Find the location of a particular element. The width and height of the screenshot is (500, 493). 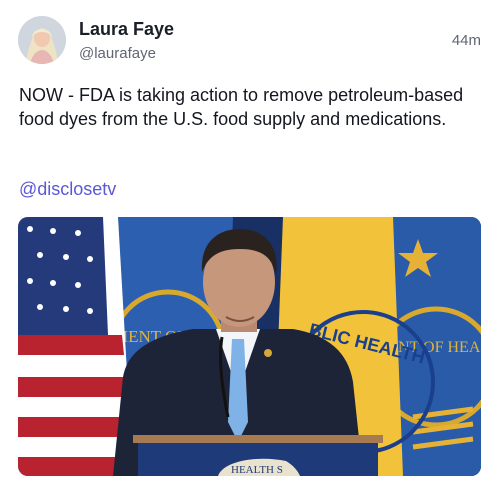

pin-icon is located at coordinates (268, 353).